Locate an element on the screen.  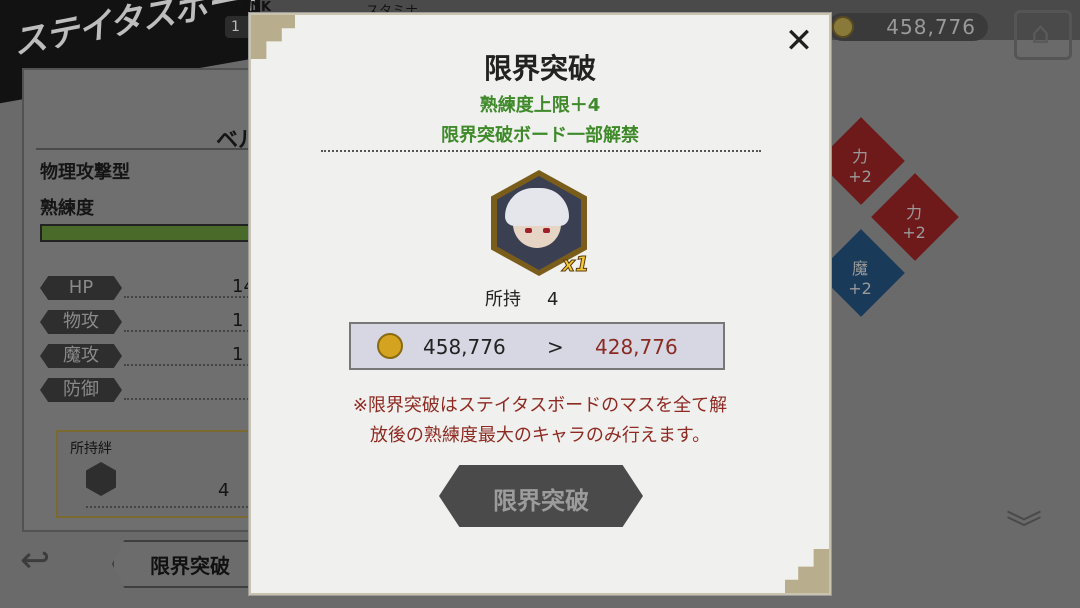
coin-counter: 458,776 is located at coordinates (908, 27).